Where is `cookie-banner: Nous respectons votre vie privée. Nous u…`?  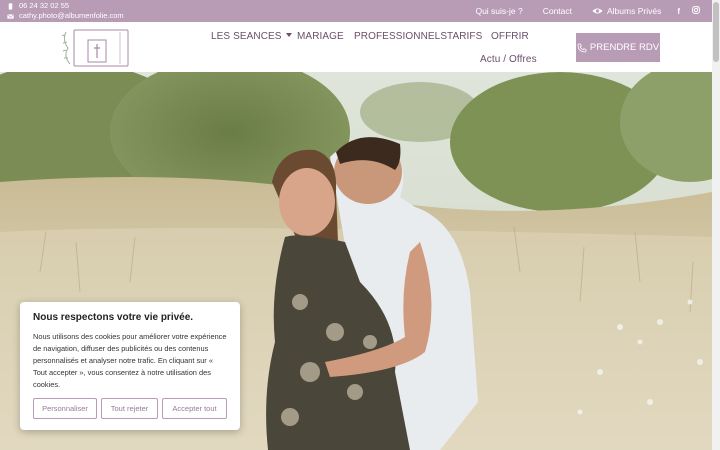 cookie-banner: Nous respectons votre vie privée. Nous u… is located at coordinates (130, 366).